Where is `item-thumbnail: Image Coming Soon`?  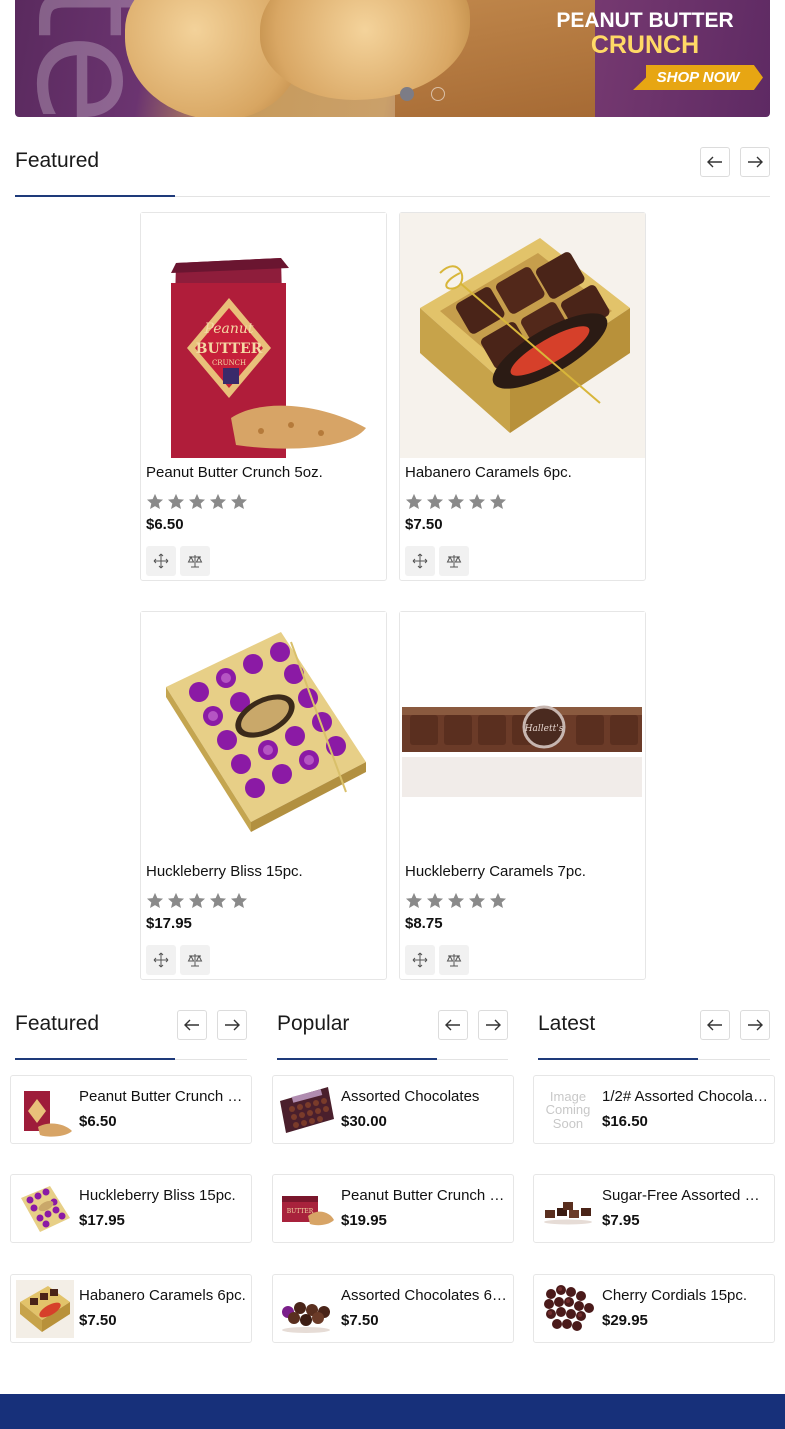
item-thumbnail: Image Coming Soon is located at coordinates (568, 1110).